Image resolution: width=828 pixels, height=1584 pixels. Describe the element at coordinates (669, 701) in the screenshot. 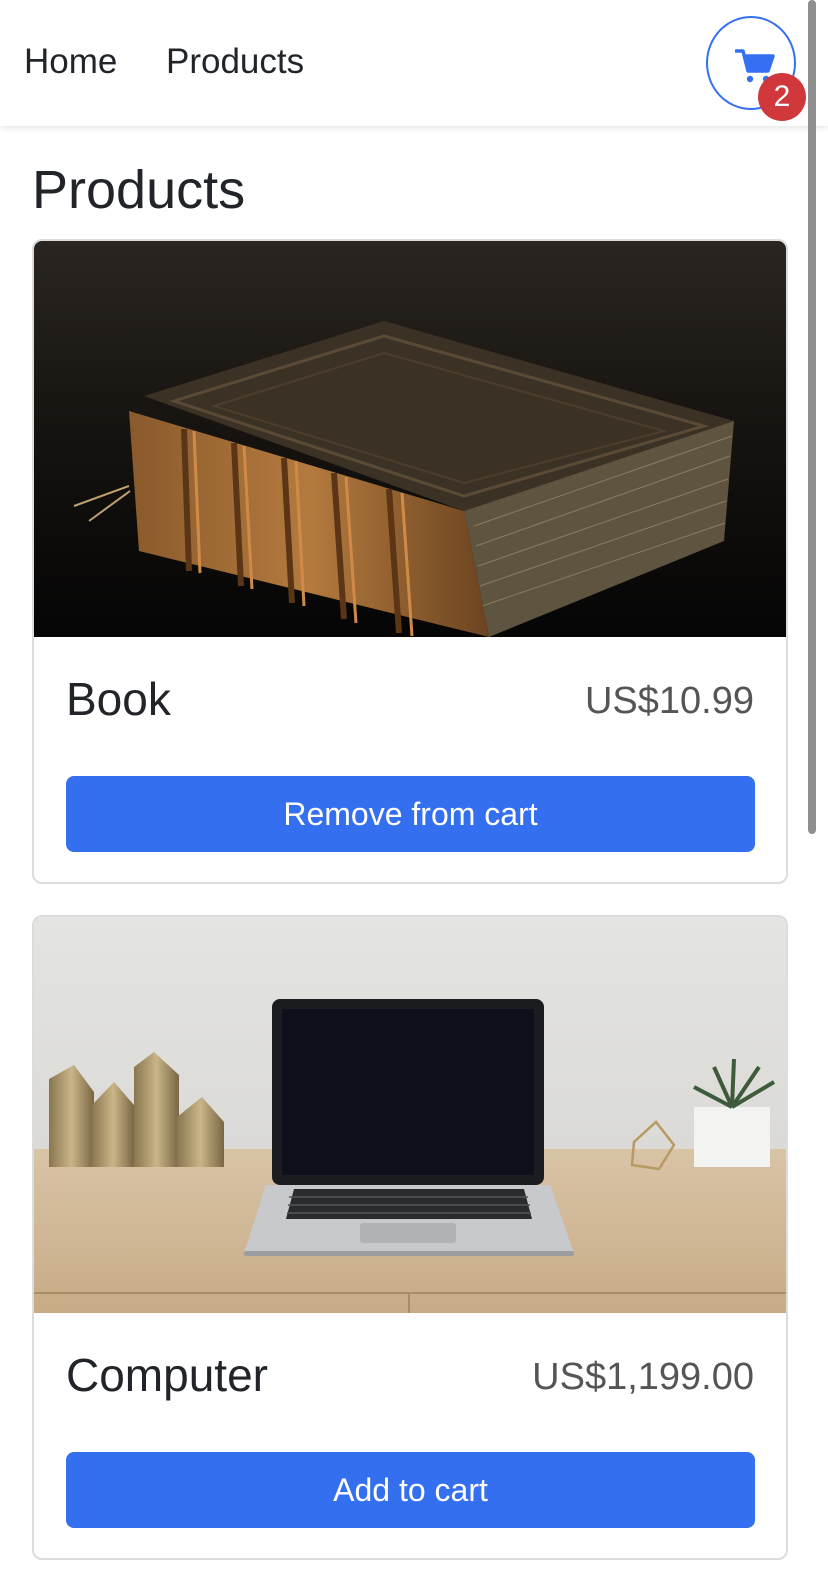

I see `product-price: US$10.99` at that location.